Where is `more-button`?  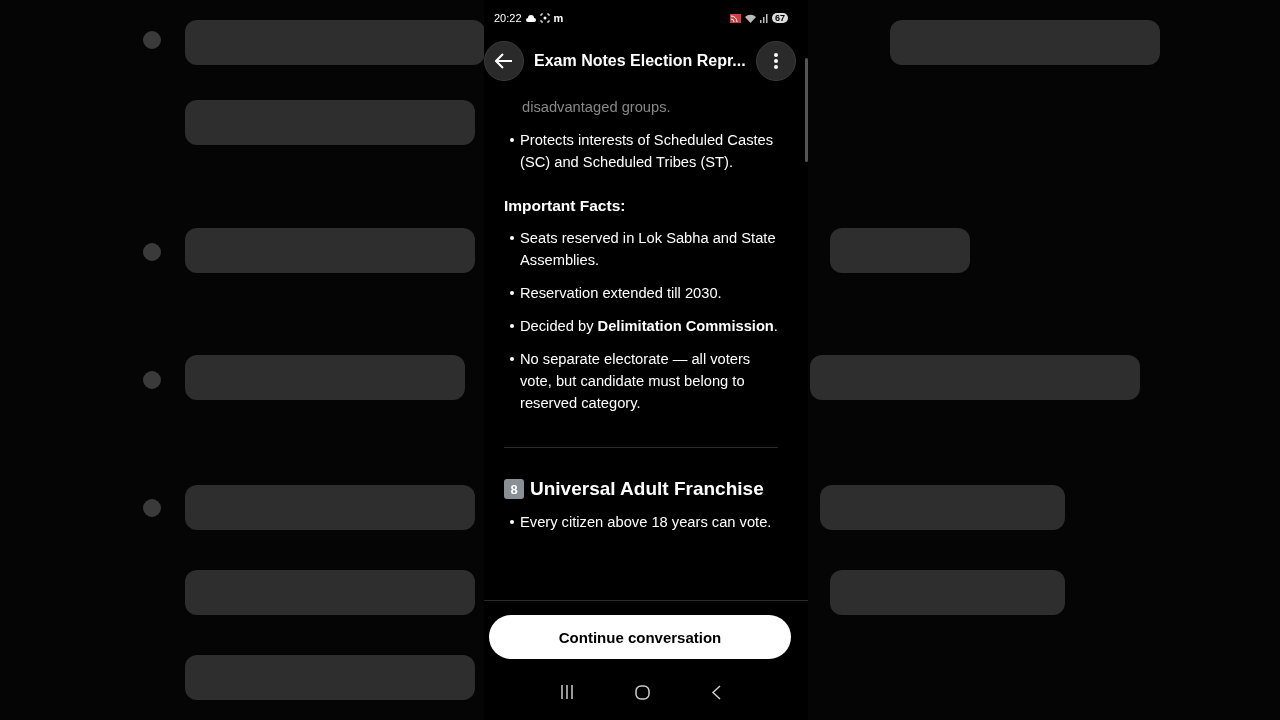 more-button is located at coordinates (775, 61).